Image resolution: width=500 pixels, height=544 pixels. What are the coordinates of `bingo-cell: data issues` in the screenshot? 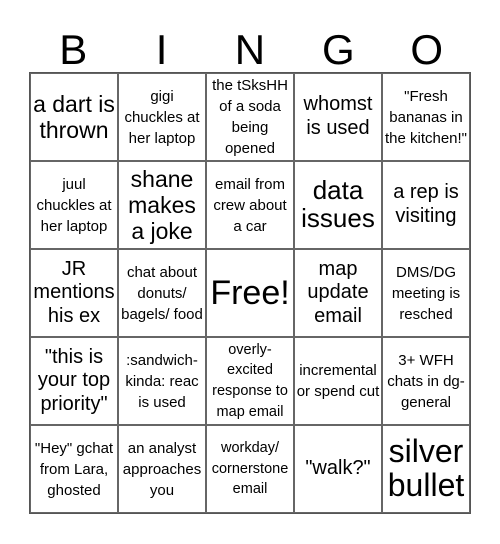 It's located at (338, 205).